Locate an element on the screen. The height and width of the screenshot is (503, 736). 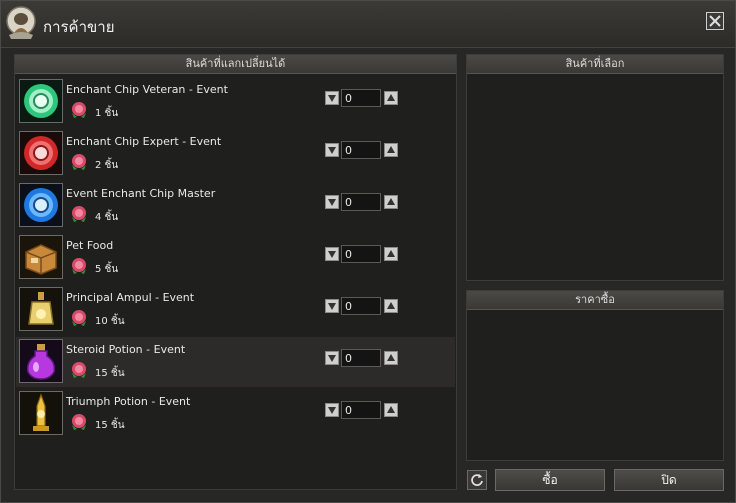
pet-food-box-icon is located at coordinates (41, 257).